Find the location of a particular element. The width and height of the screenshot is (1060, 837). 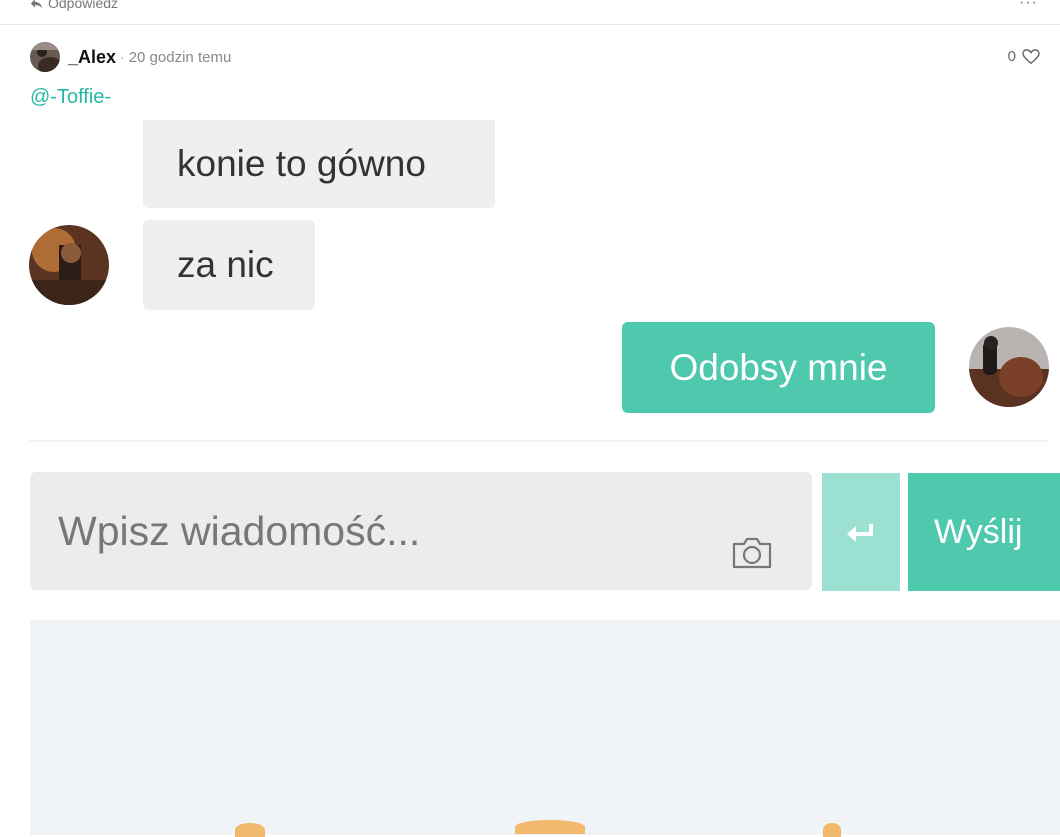

author-name: _Alex is located at coordinates (92, 57).